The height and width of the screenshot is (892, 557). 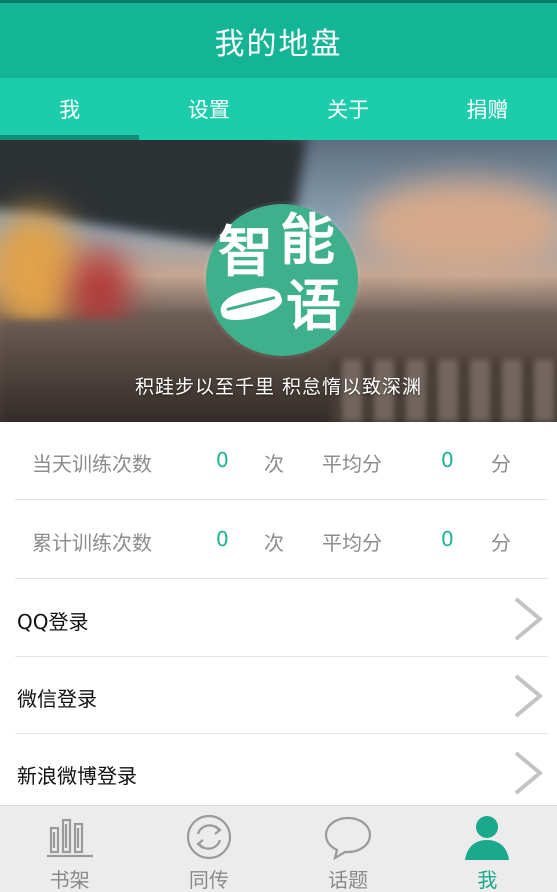 I want to click on wechat-login-row: 微信登录, so click(x=281, y=695).